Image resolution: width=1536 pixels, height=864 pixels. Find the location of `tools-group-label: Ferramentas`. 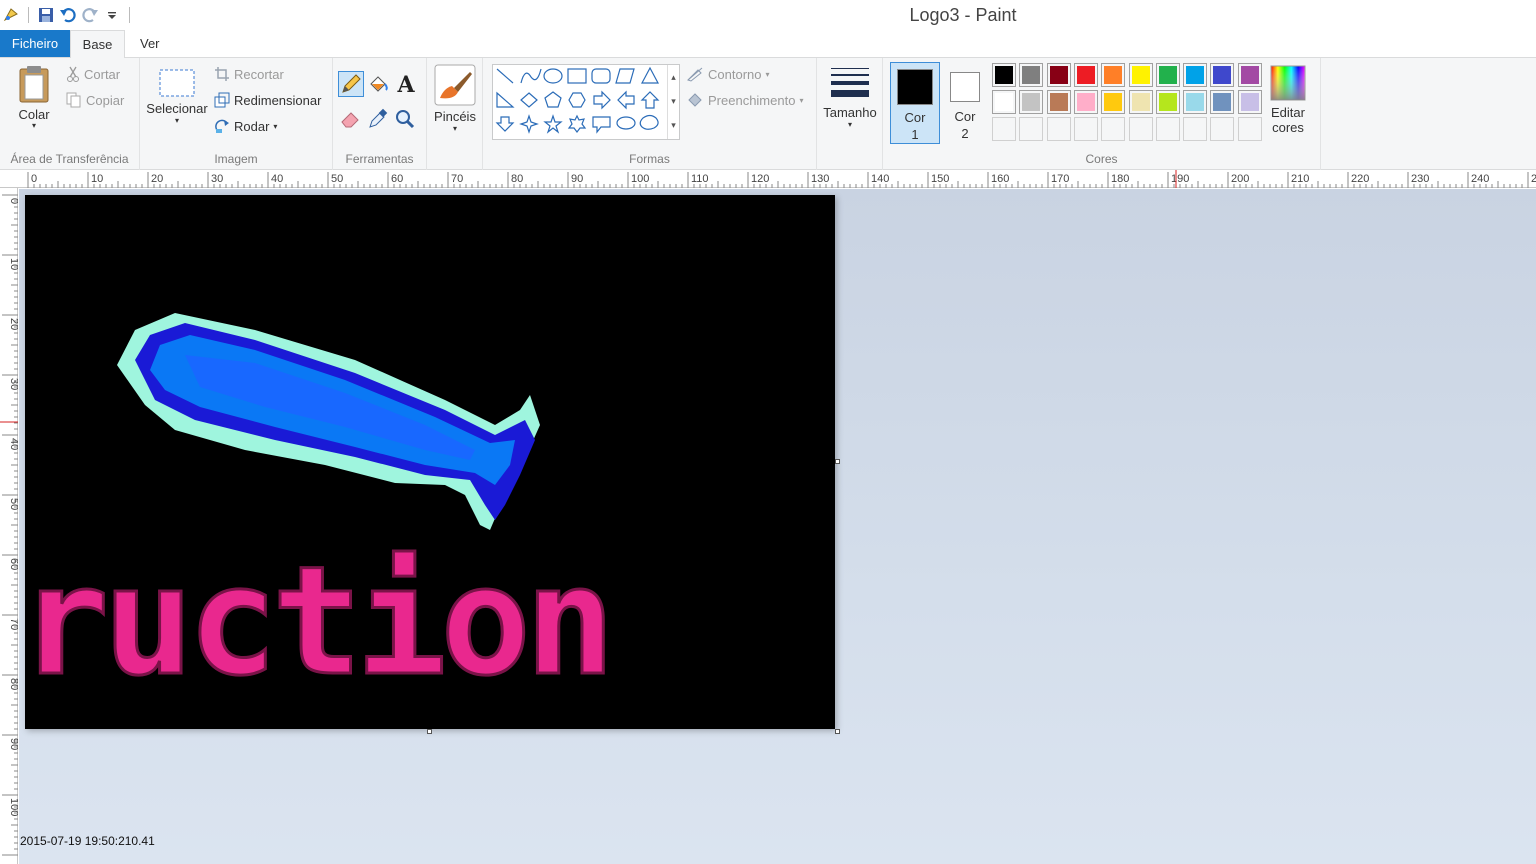

tools-group-label: Ferramentas is located at coordinates (379, 159).